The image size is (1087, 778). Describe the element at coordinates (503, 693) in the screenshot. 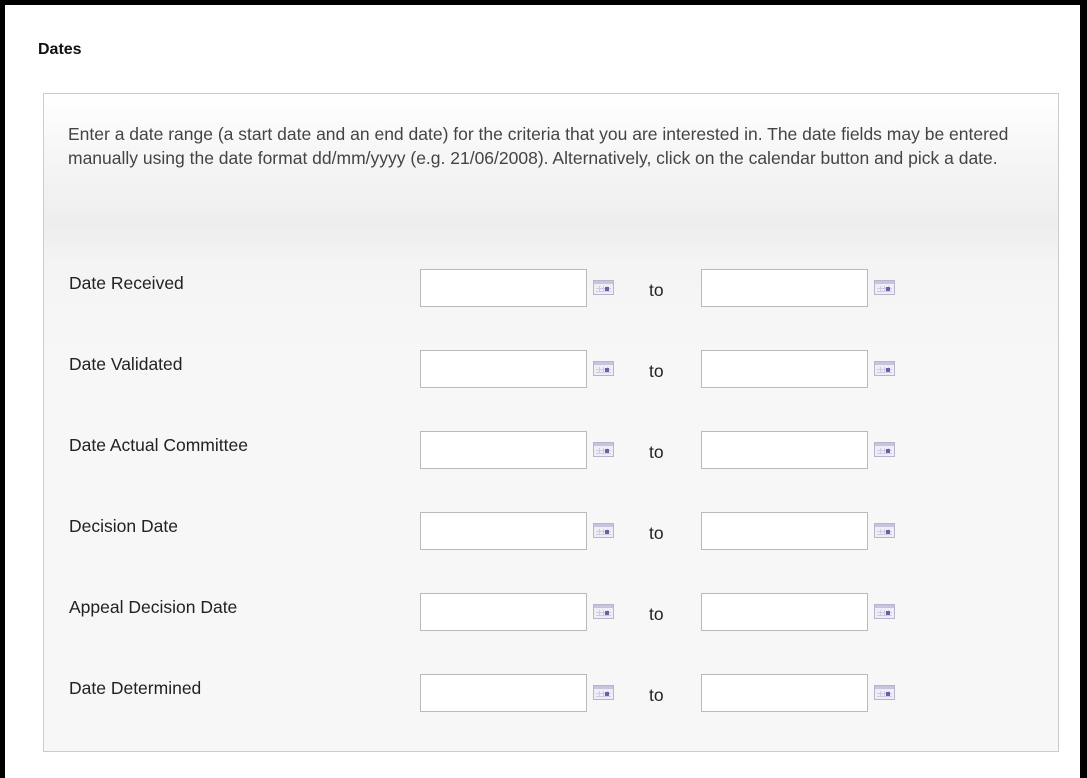

I see `date-determined-from-input` at that location.